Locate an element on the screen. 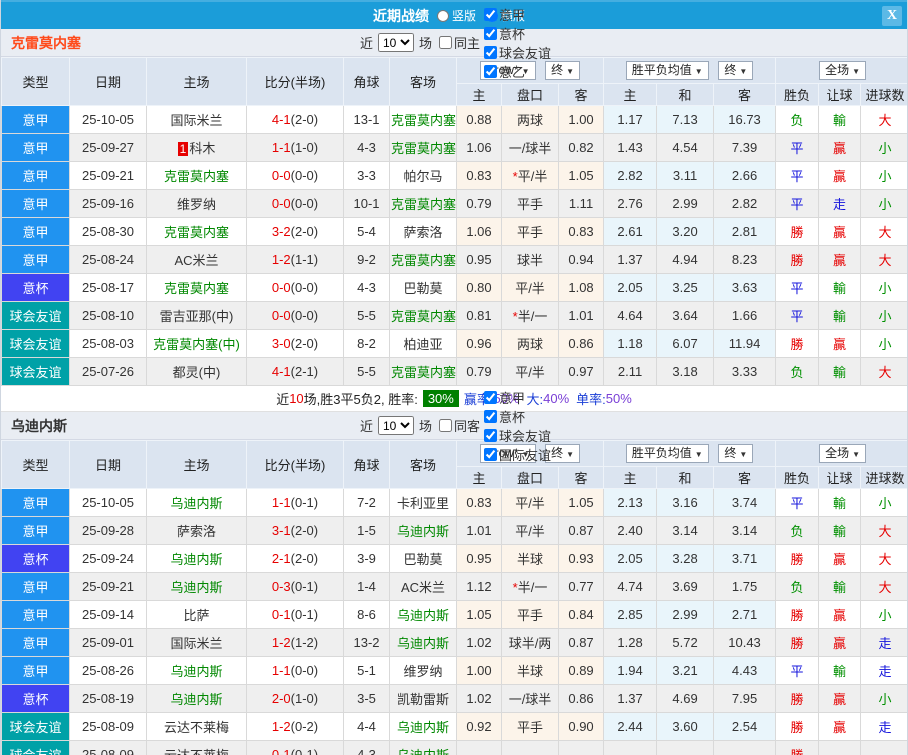  home-team: 都灵(中) is located at coordinates (196, 371).